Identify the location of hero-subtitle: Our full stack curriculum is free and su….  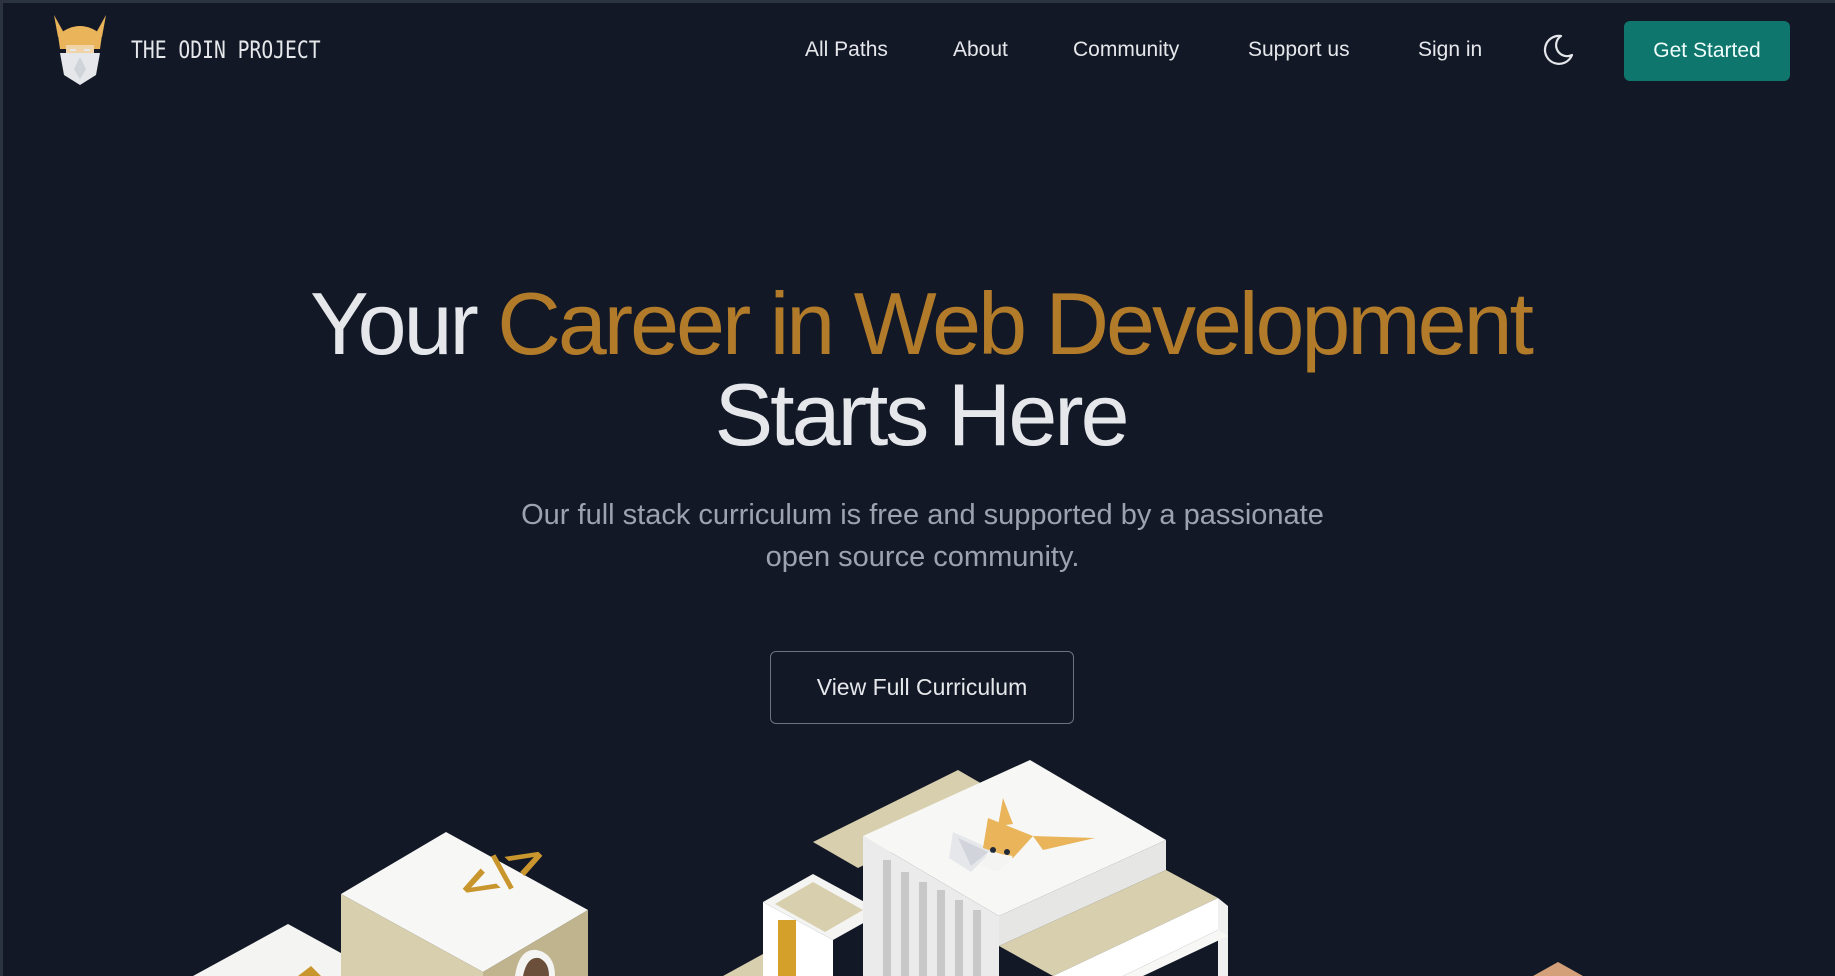
(922, 536).